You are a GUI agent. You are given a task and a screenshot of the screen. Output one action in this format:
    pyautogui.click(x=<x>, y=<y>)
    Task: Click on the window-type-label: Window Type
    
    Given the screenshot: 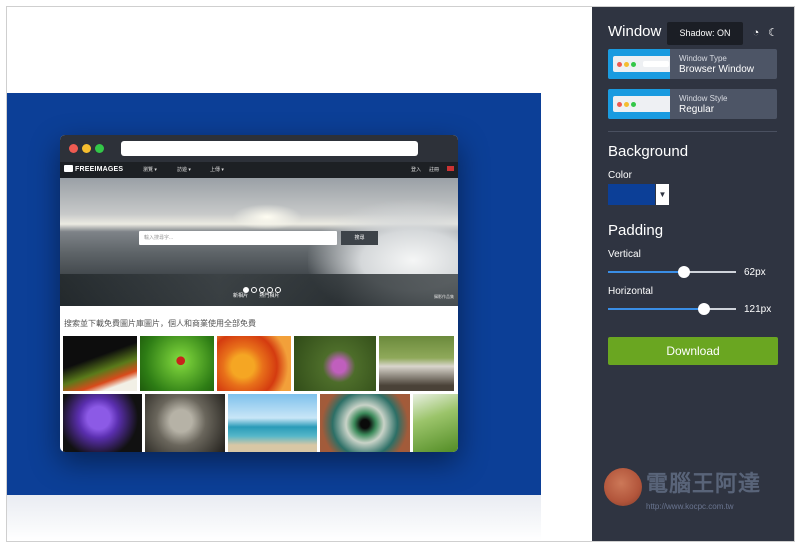 What is the action you would take?
    pyautogui.click(x=703, y=58)
    